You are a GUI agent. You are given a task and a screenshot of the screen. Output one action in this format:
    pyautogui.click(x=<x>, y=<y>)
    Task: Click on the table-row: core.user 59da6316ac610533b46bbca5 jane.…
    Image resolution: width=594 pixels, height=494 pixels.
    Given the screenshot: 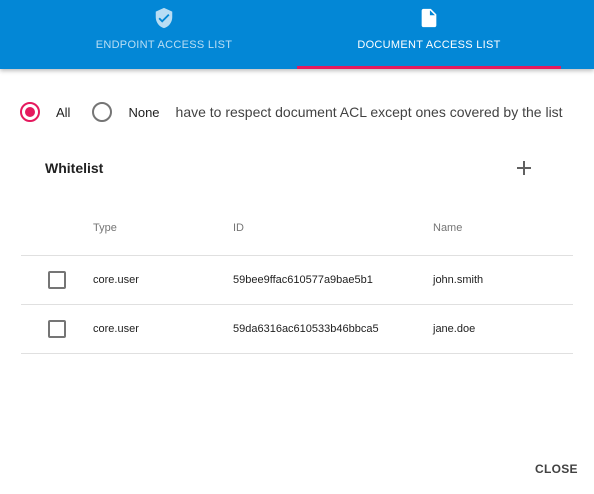 What is the action you would take?
    pyautogui.click(x=297, y=329)
    